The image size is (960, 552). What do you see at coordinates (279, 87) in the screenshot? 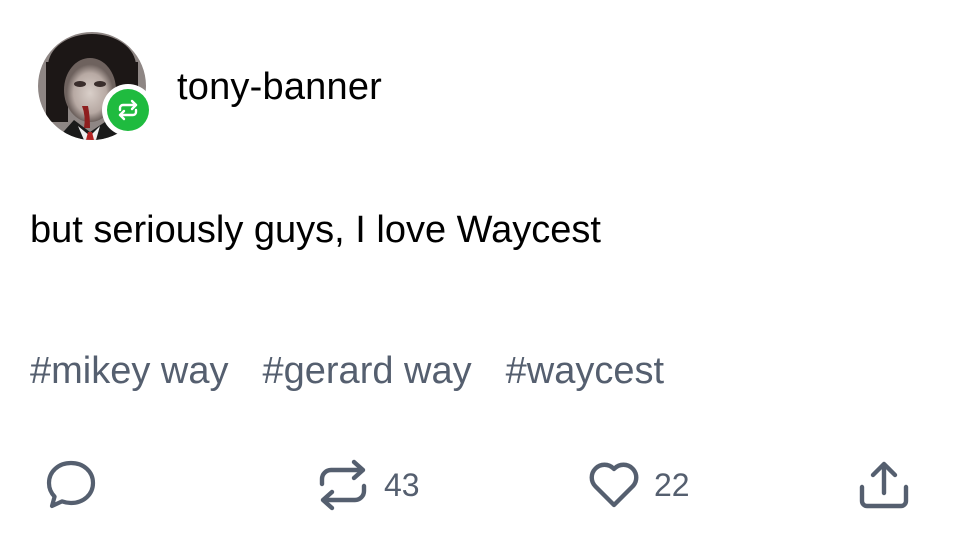
I see `username: tony-banner` at bounding box center [279, 87].